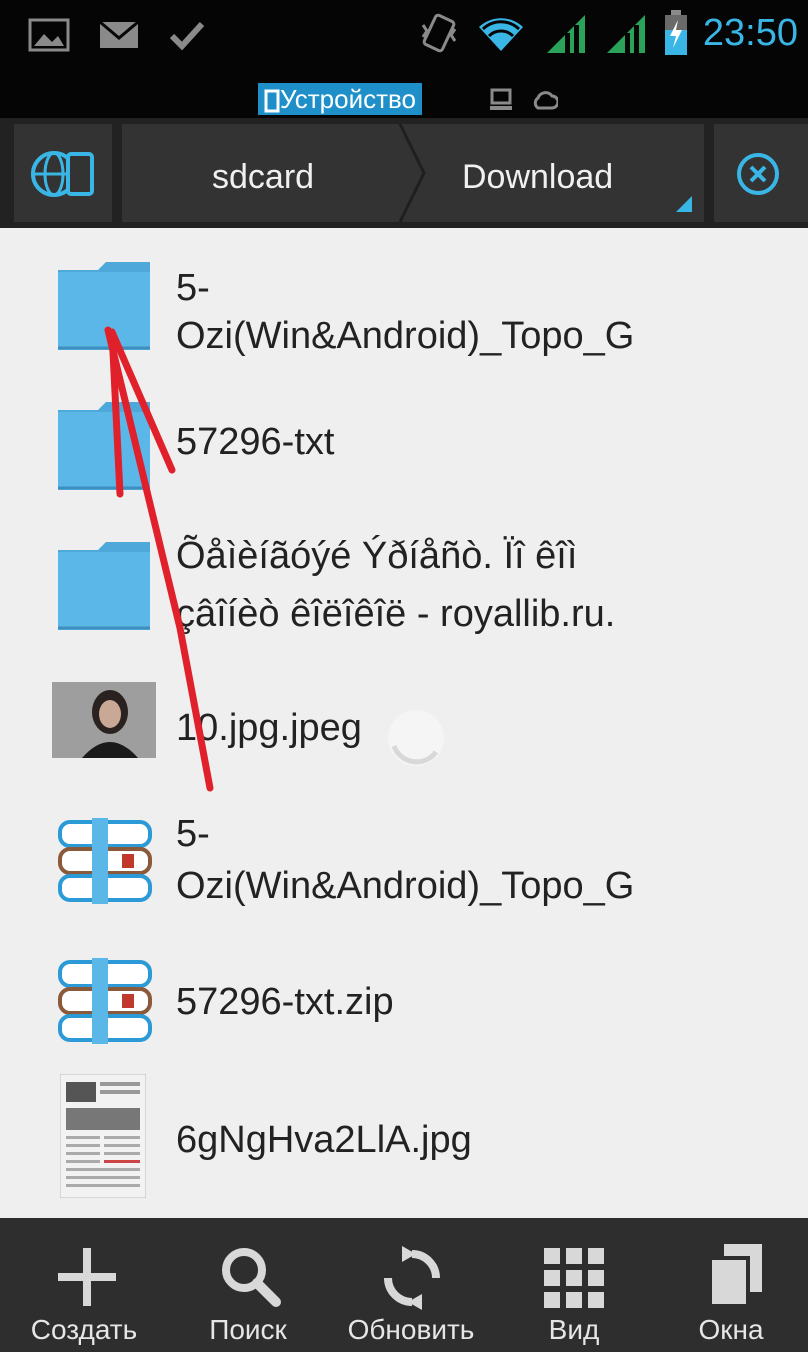 The width and height of the screenshot is (808, 1352). What do you see at coordinates (501, 100) in the screenshot?
I see `computer-icon` at bounding box center [501, 100].